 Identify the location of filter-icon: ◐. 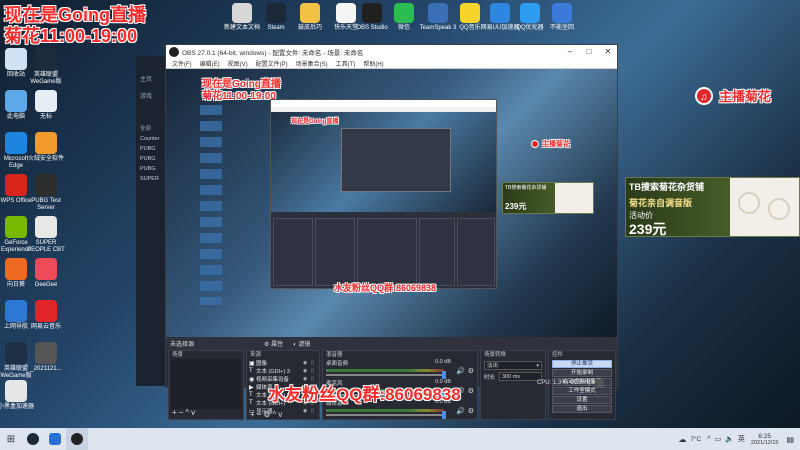
(295, 345).